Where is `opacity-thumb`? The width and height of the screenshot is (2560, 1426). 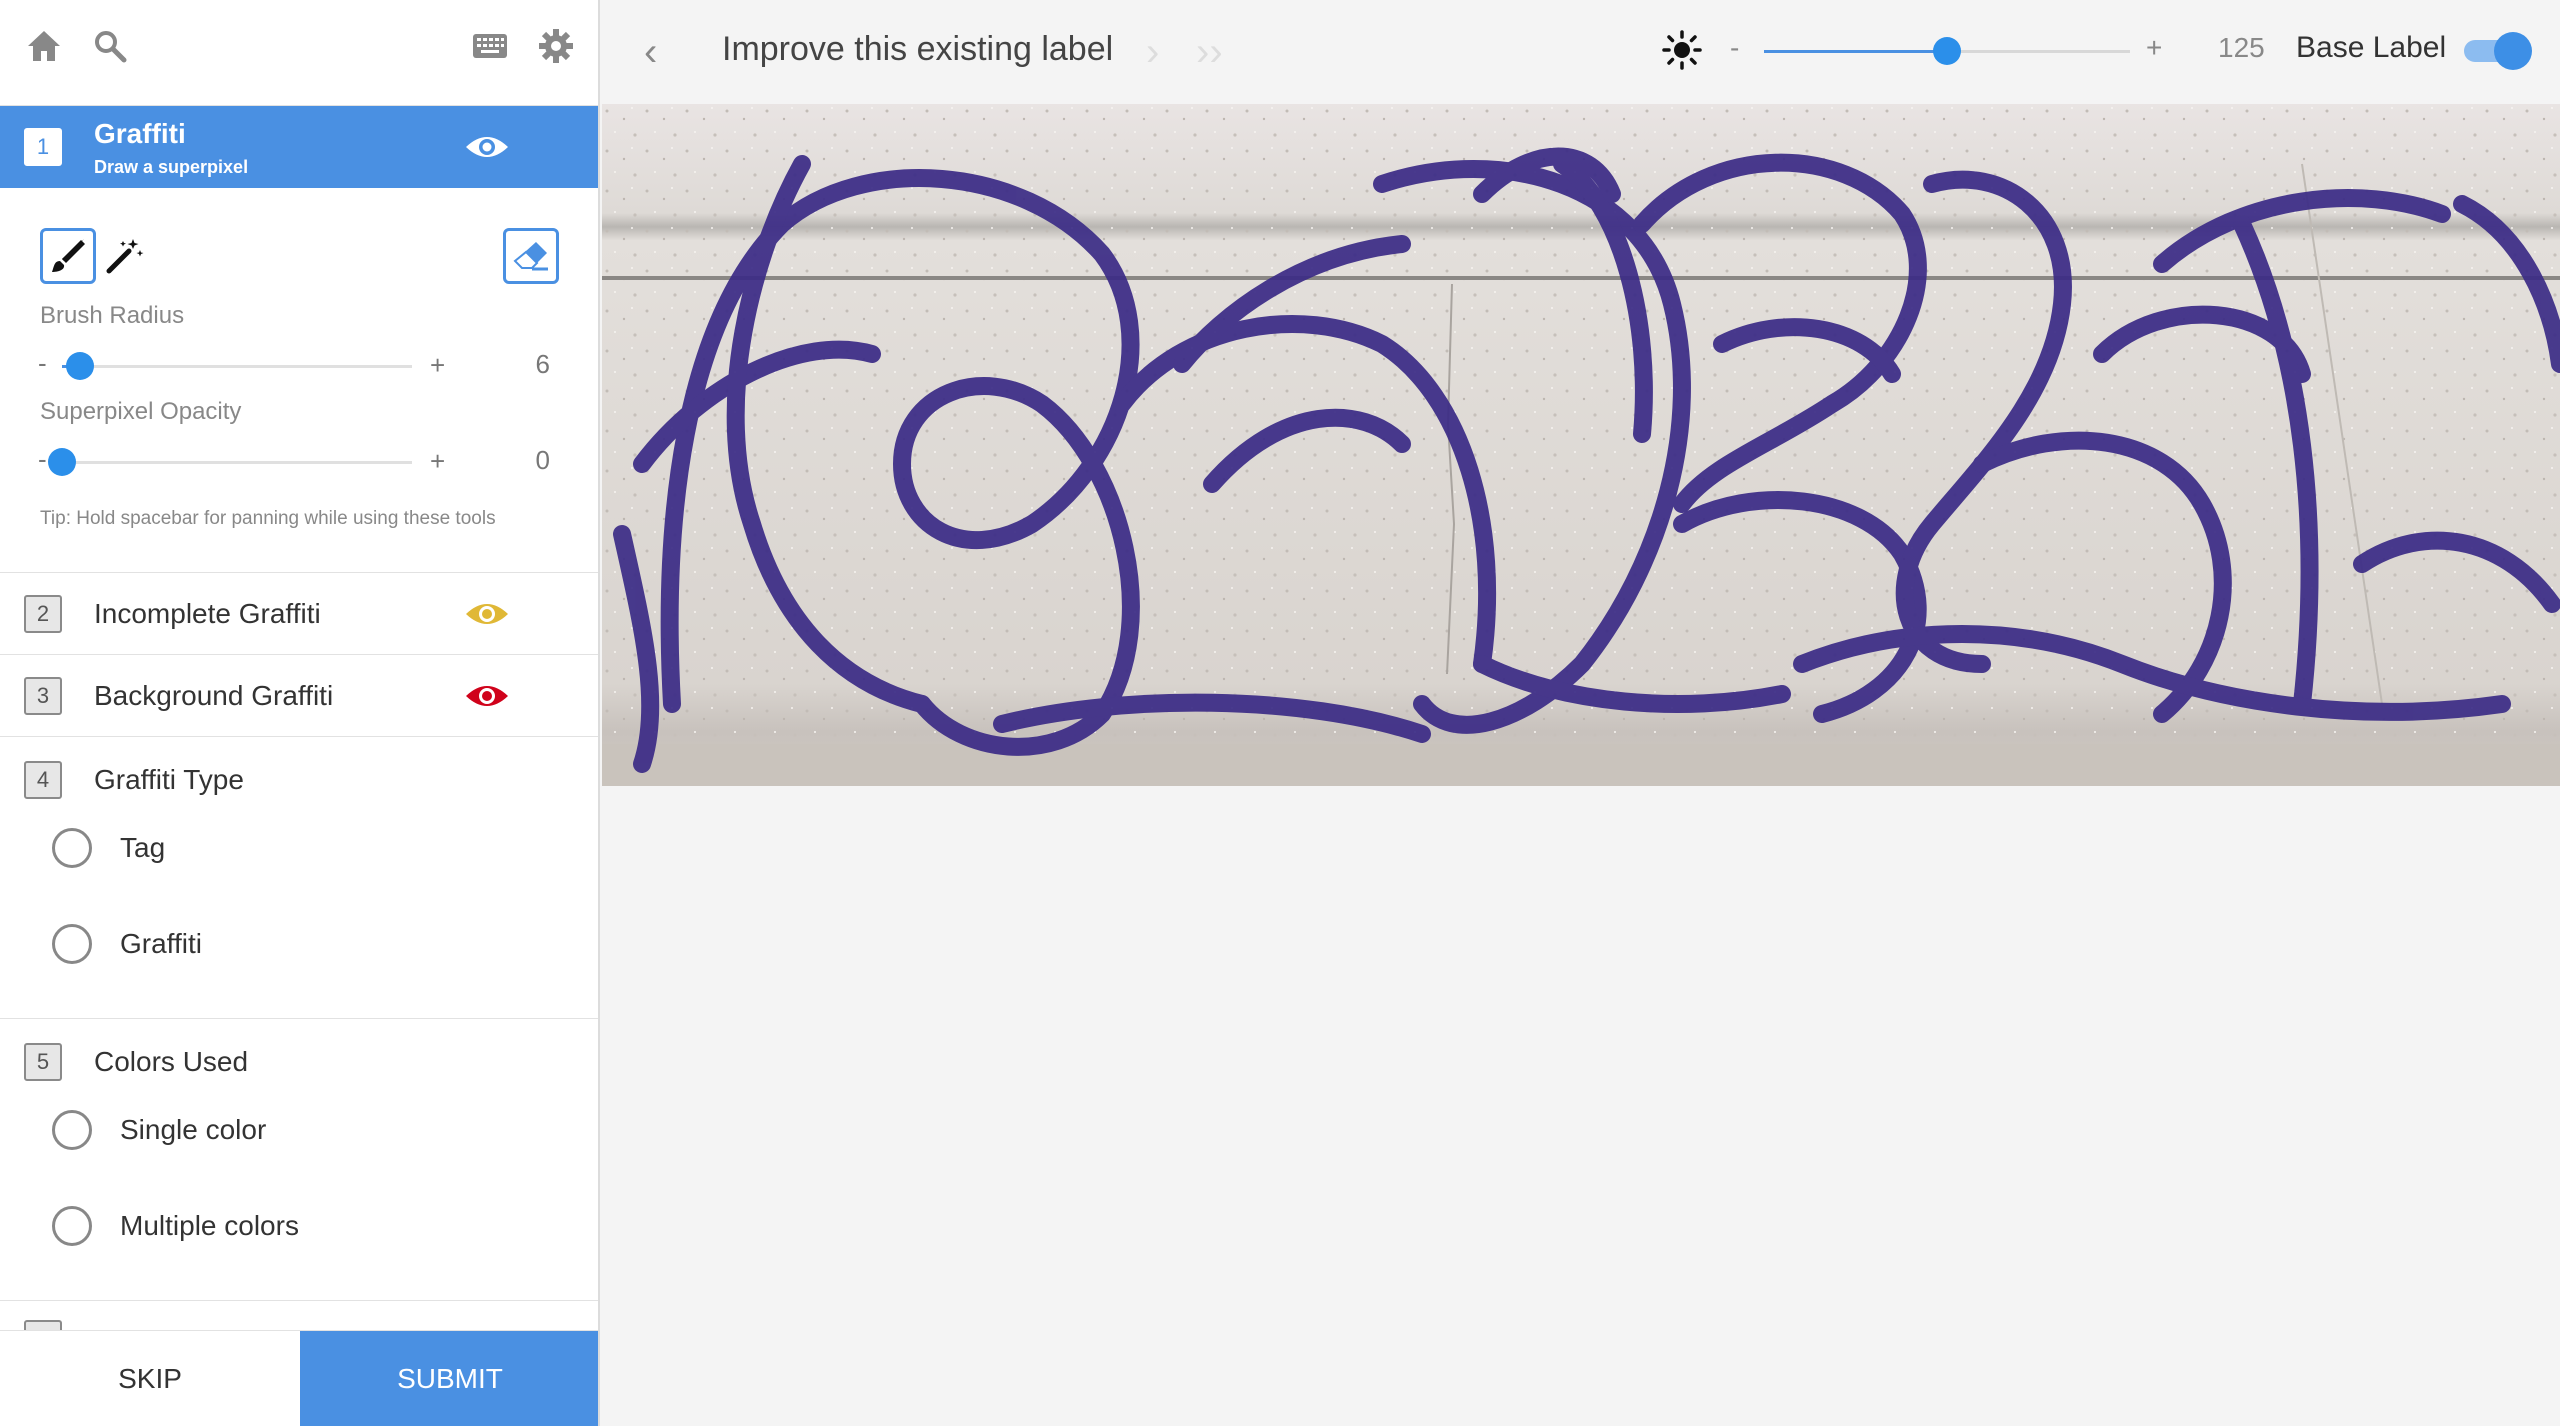 opacity-thumb is located at coordinates (62, 462).